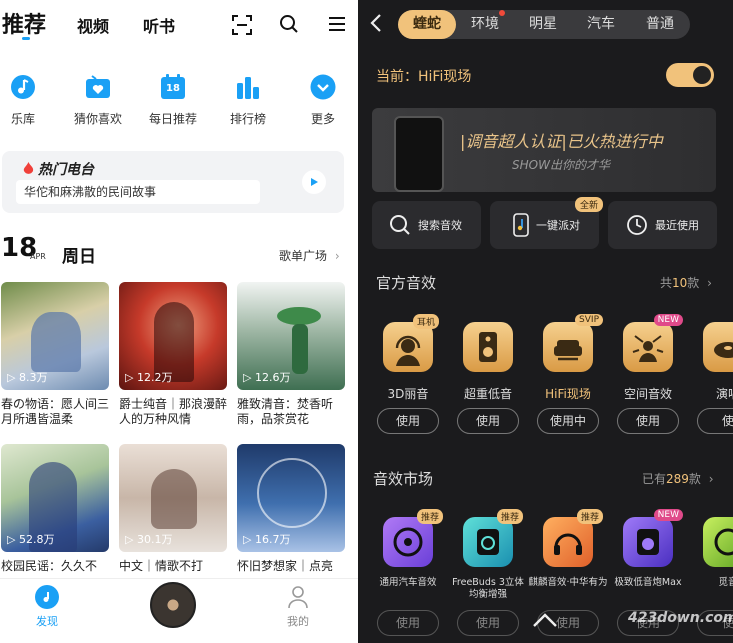  I want to click on current-effect-label: 当前：HiFi现场, so click(424, 77).